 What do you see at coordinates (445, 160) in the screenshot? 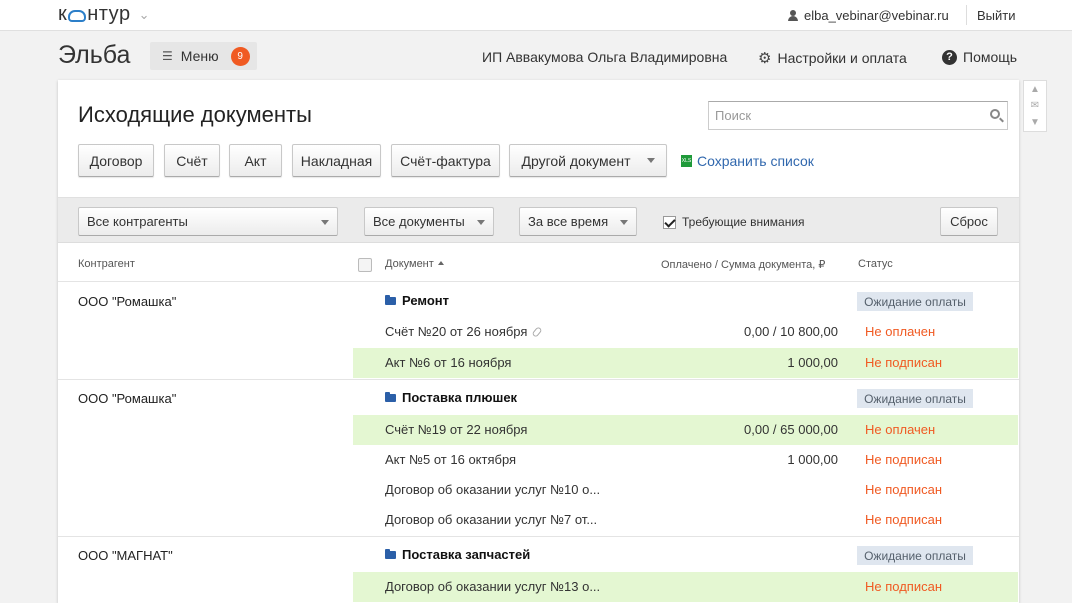
I see `create-factura-button: Счёт-фактура` at bounding box center [445, 160].